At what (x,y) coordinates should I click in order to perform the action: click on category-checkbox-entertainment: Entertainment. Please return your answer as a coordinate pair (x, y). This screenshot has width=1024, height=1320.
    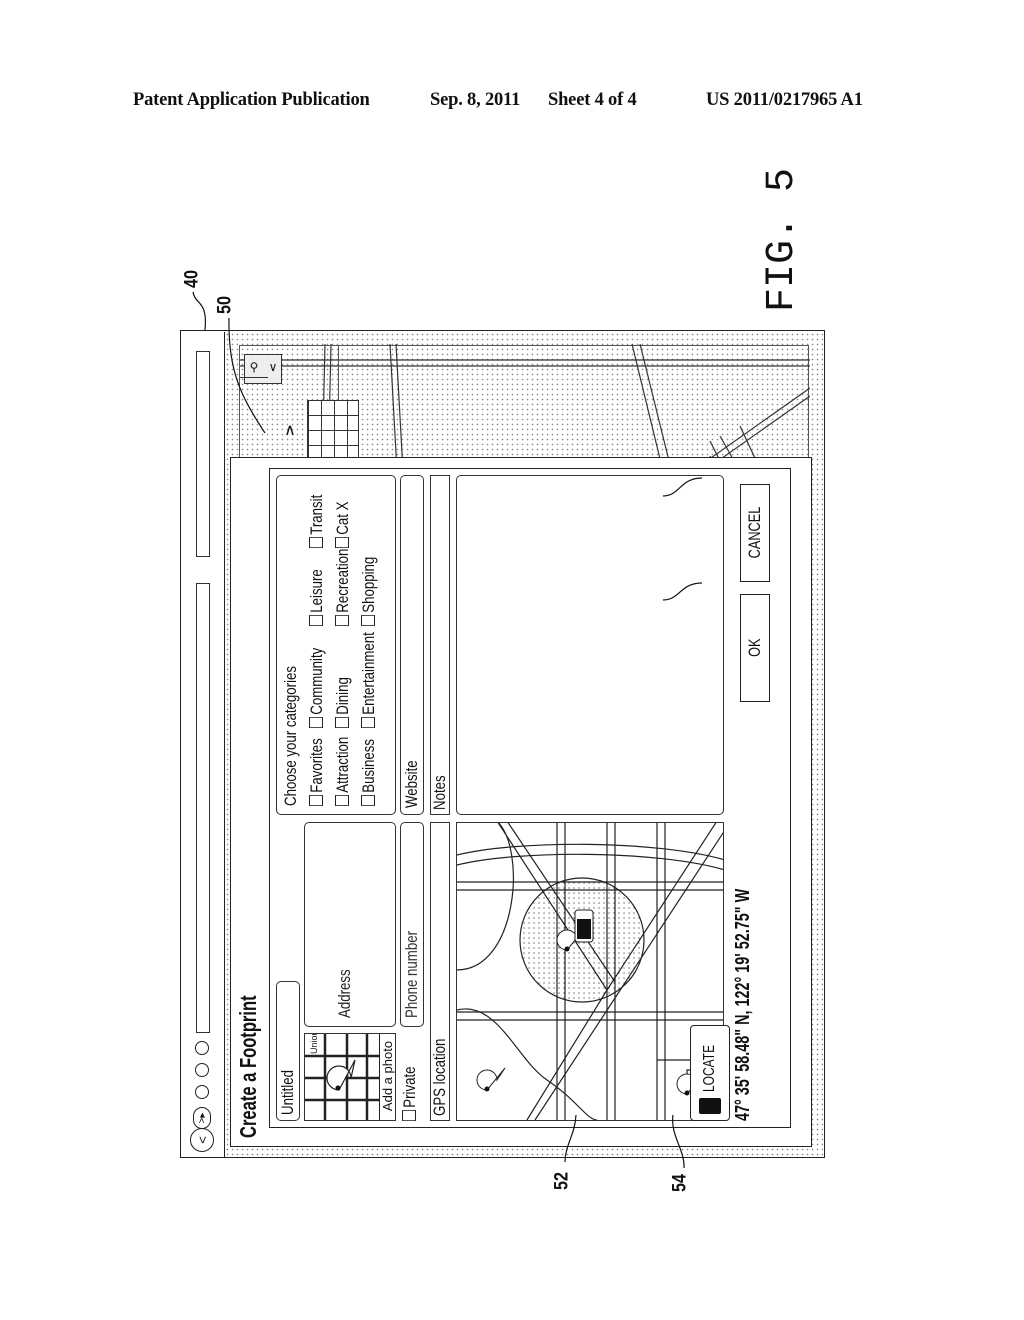
    Looking at the image, I should click on (369, 680).